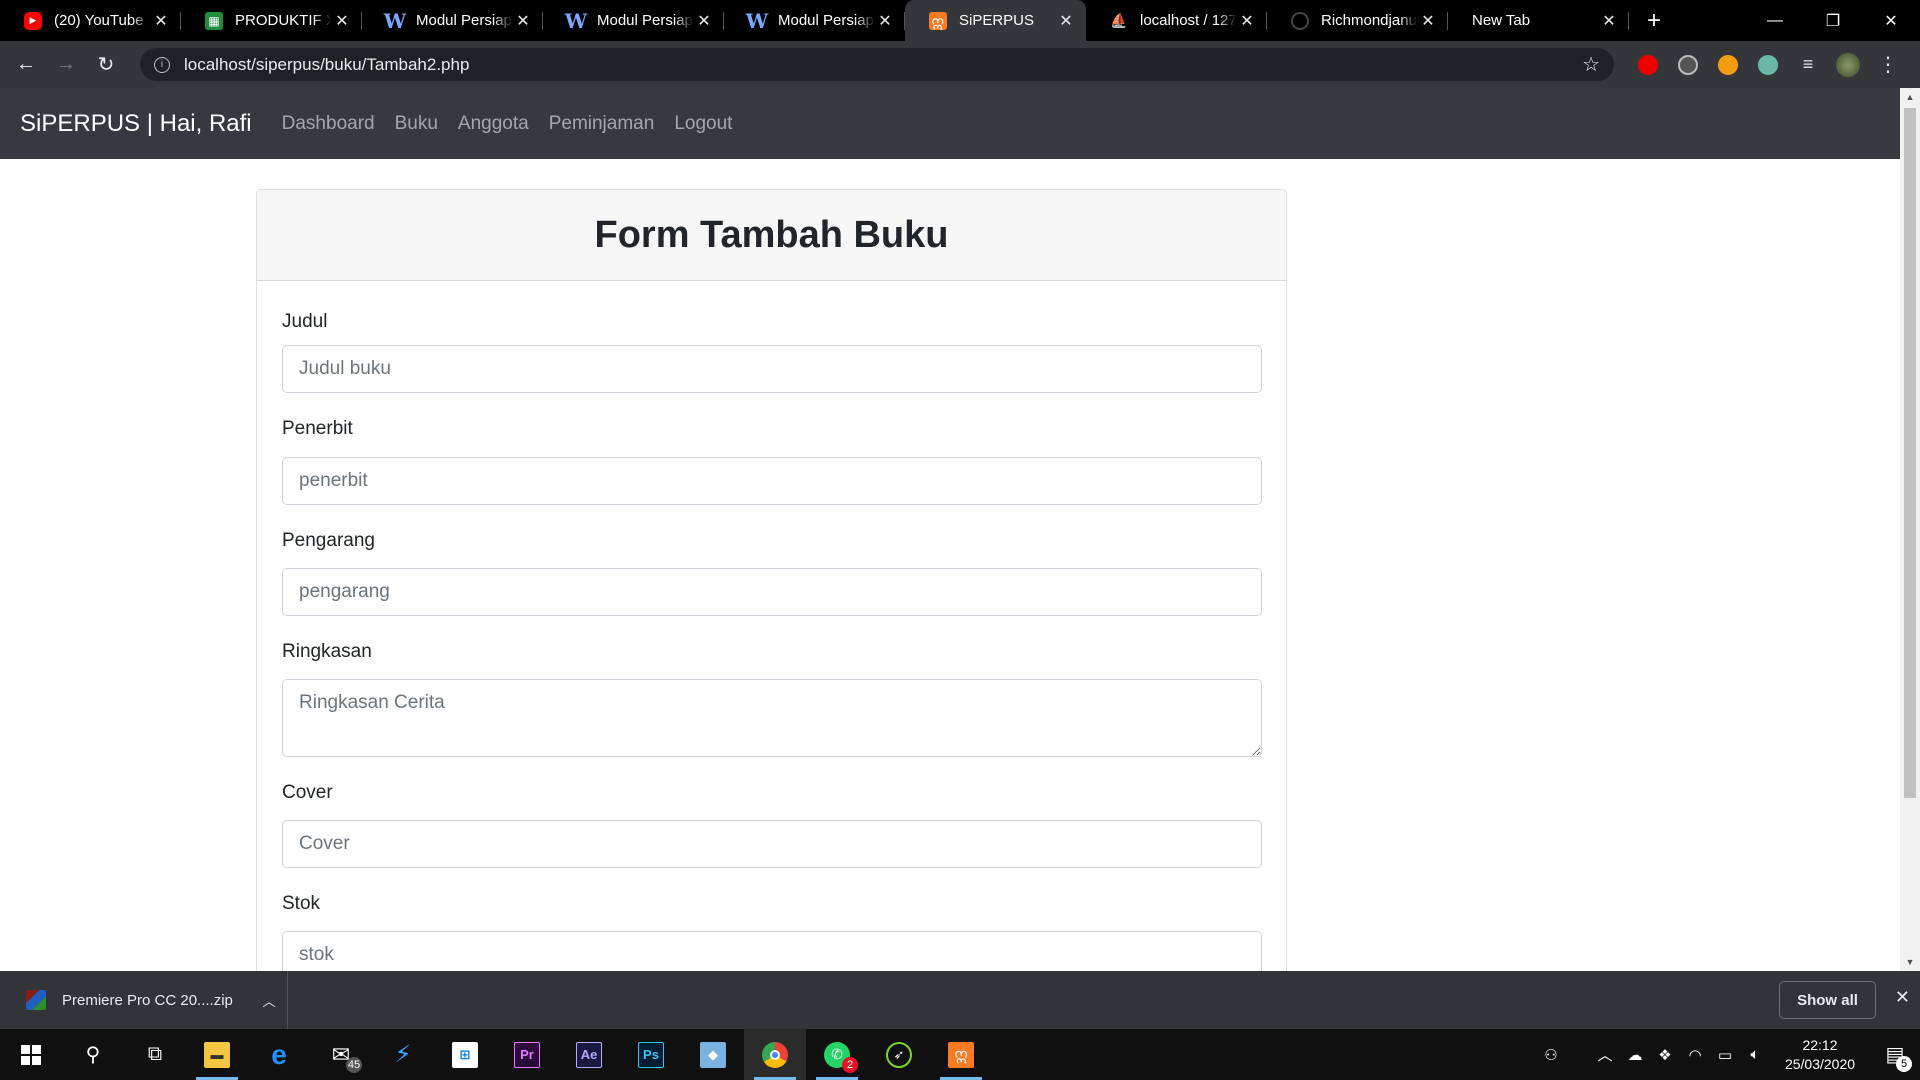 This screenshot has height=1080, width=1920. I want to click on scrollbar-thumb, so click(1910, 453).